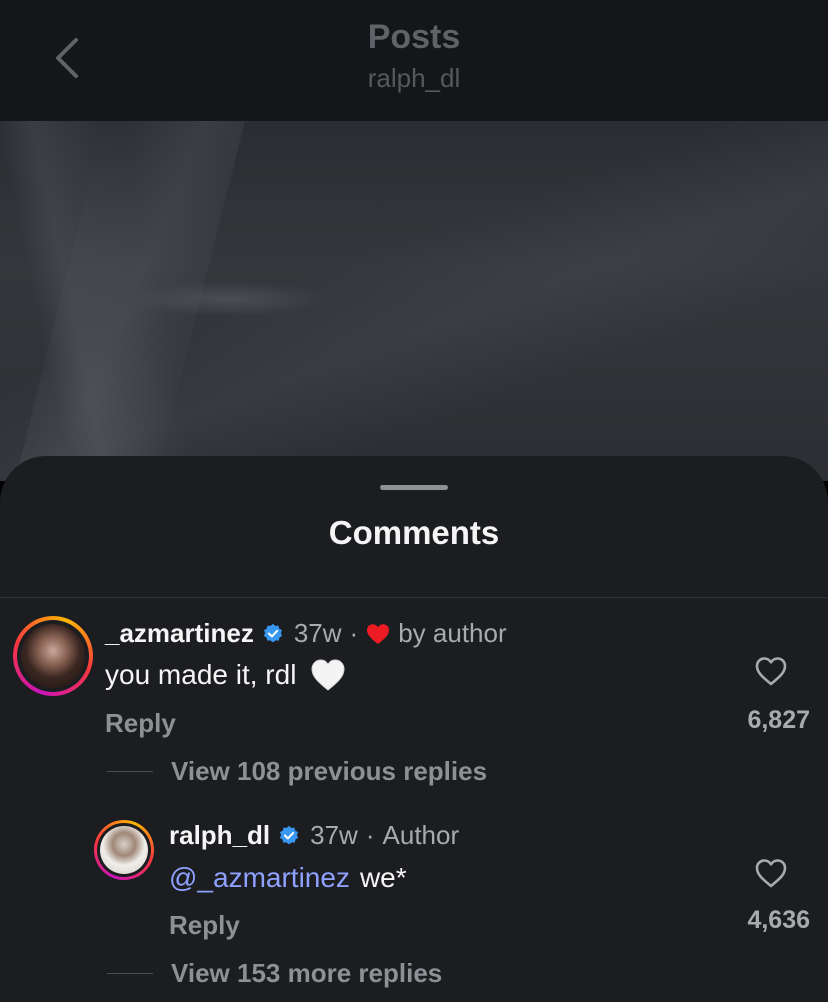 The width and height of the screenshot is (828, 1002). I want to click on page-title: Posts, so click(414, 37).